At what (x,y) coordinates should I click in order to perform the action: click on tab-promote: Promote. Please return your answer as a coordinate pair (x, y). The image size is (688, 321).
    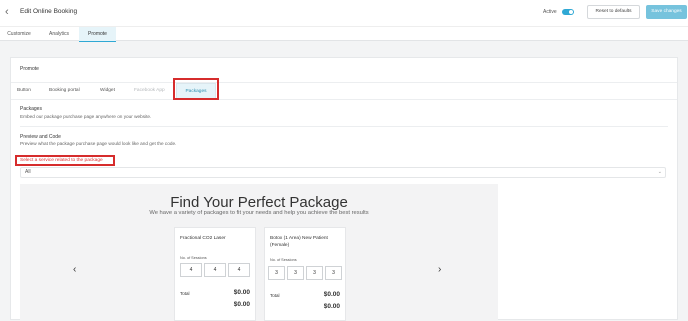
    Looking at the image, I should click on (97, 34).